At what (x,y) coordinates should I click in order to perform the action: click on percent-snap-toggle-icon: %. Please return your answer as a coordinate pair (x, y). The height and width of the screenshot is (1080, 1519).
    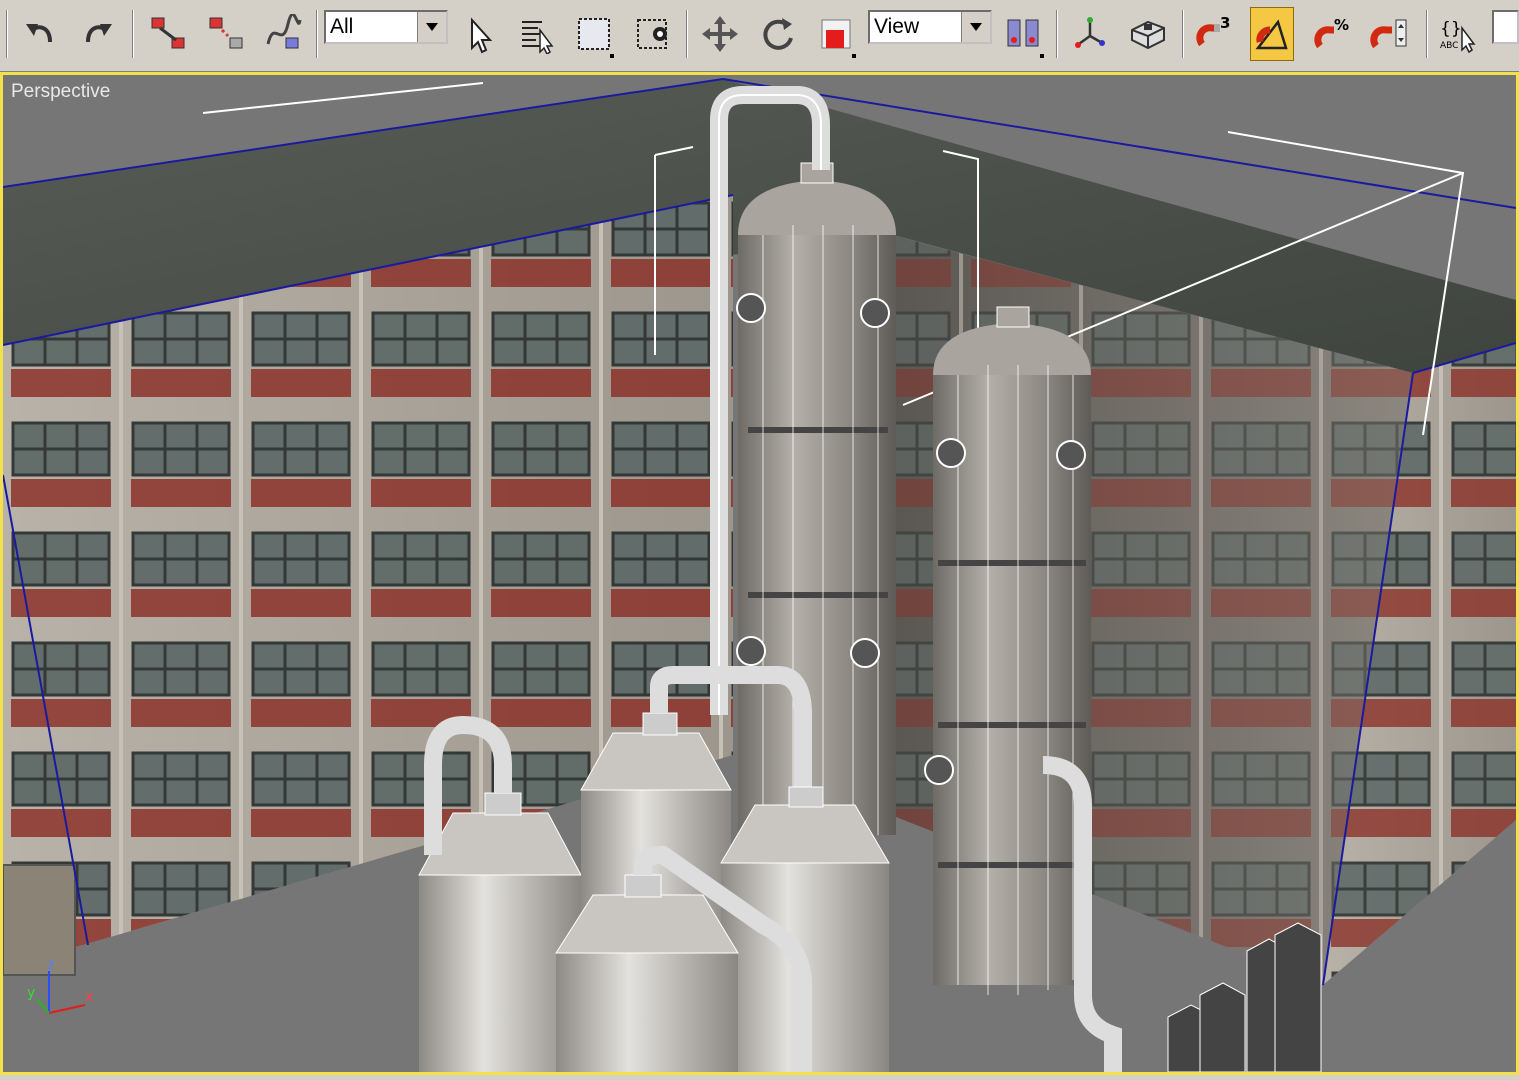
    Looking at the image, I should click on (1332, 34).